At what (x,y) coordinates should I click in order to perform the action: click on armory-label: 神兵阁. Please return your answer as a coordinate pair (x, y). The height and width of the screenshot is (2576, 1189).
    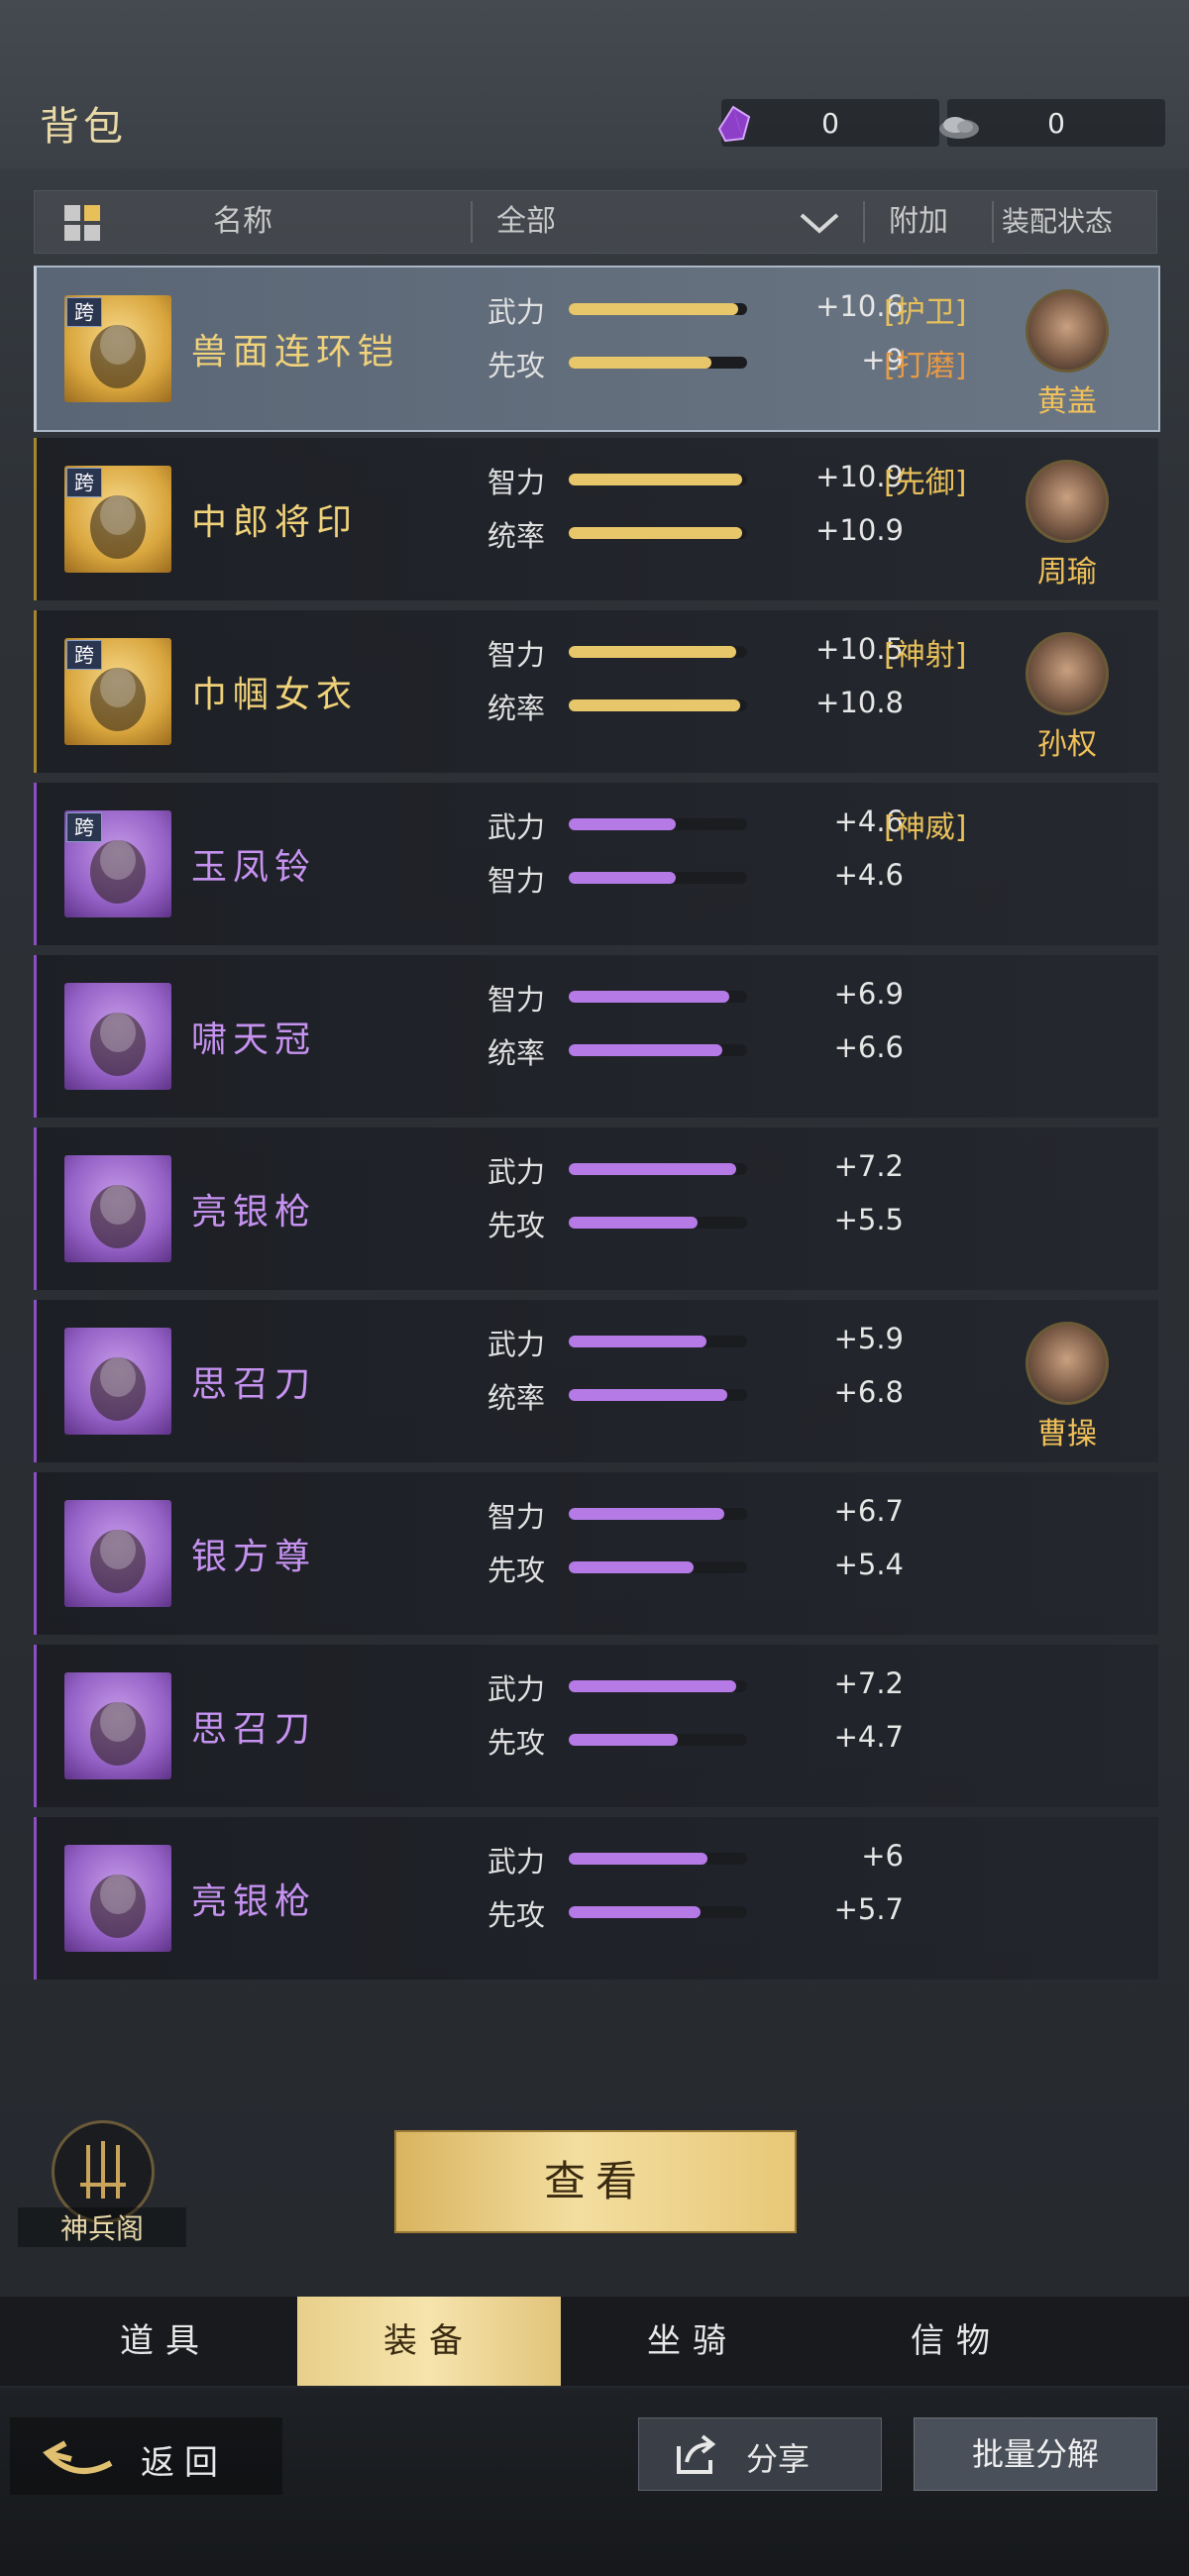
    Looking at the image, I should click on (102, 2227).